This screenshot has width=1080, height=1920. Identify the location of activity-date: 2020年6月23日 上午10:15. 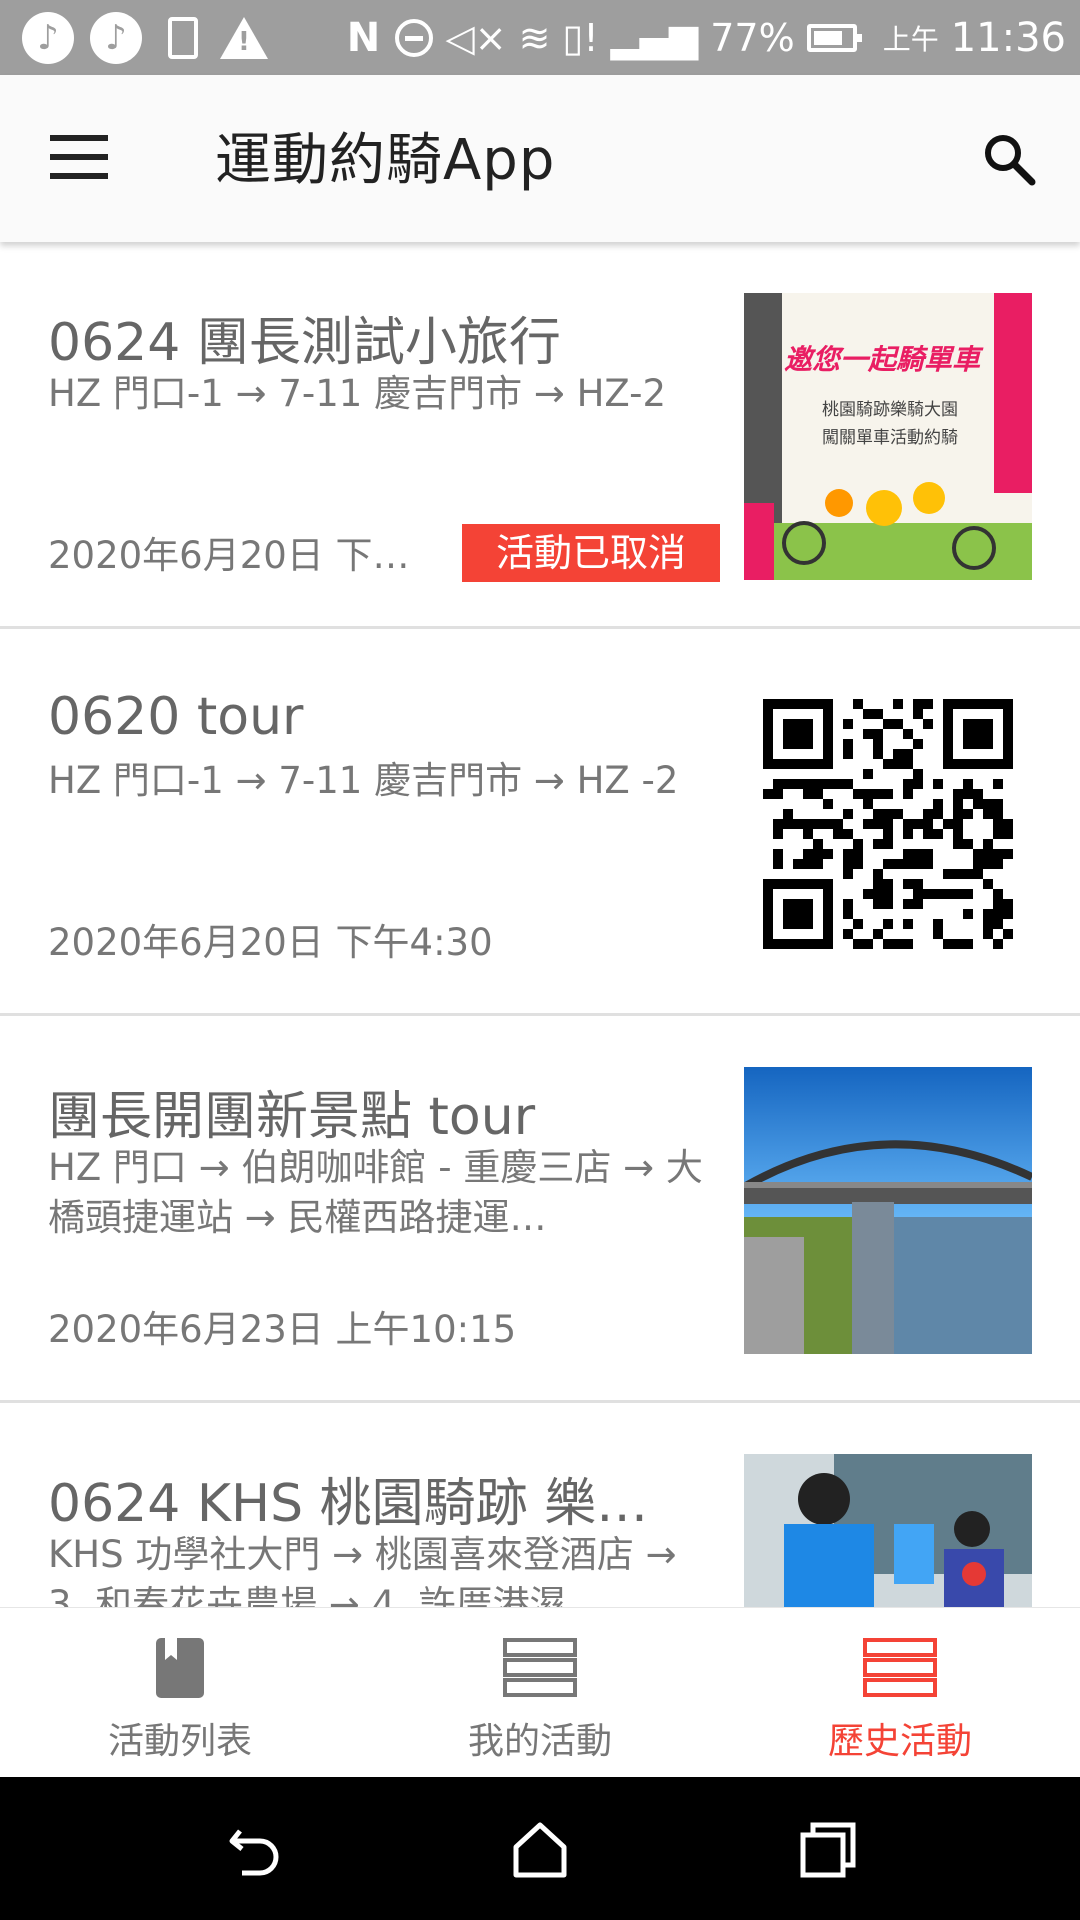
(282, 1329).